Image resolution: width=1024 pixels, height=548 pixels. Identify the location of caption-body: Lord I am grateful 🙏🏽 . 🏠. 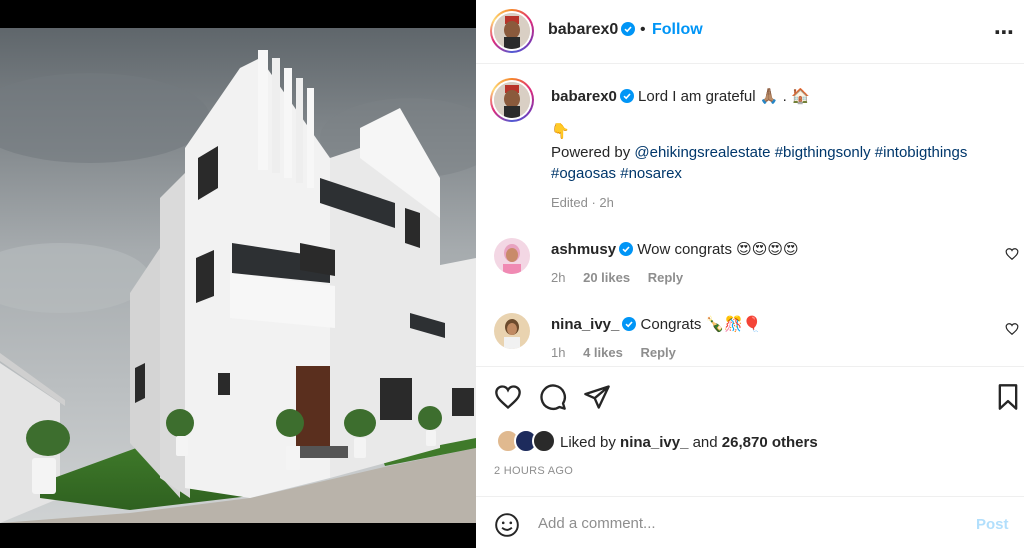
(724, 96).